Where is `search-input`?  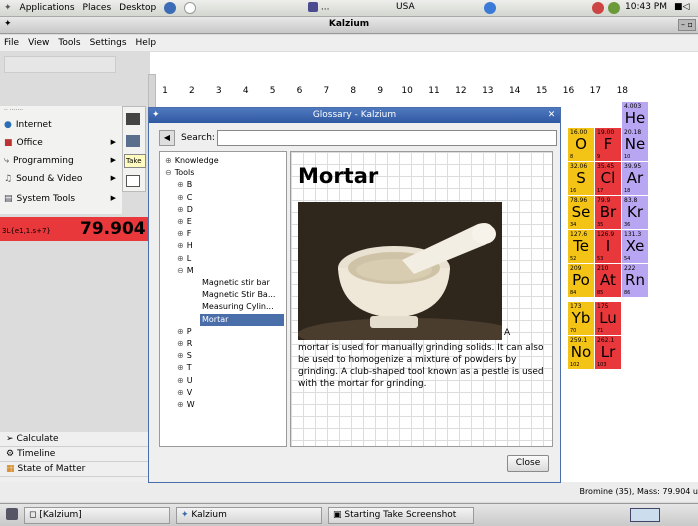
search-input is located at coordinates (387, 138).